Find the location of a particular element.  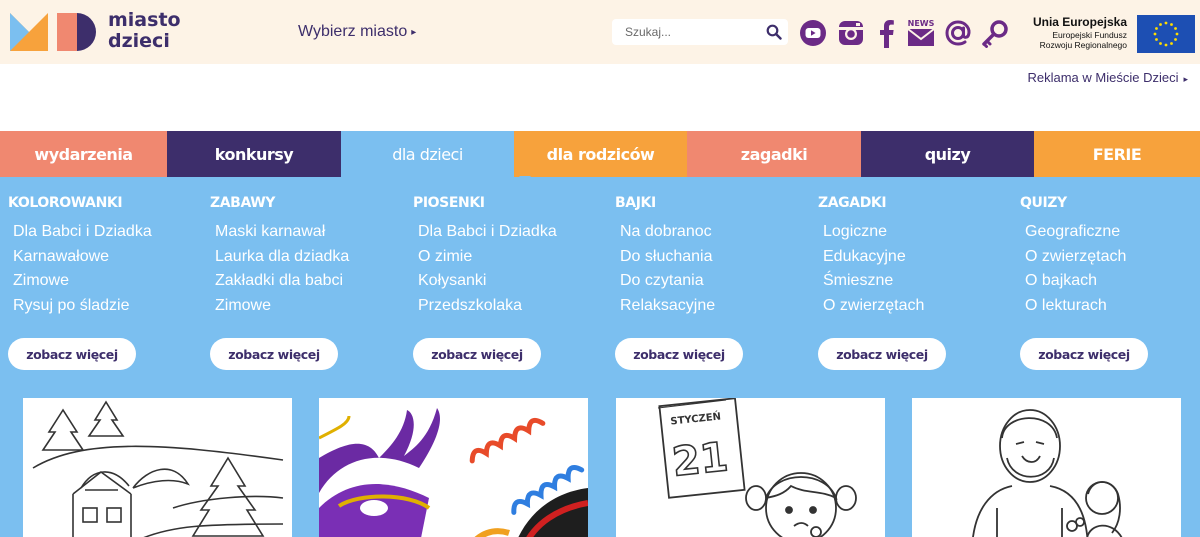

nav-tab-label: dla rodziców is located at coordinates (600, 154).